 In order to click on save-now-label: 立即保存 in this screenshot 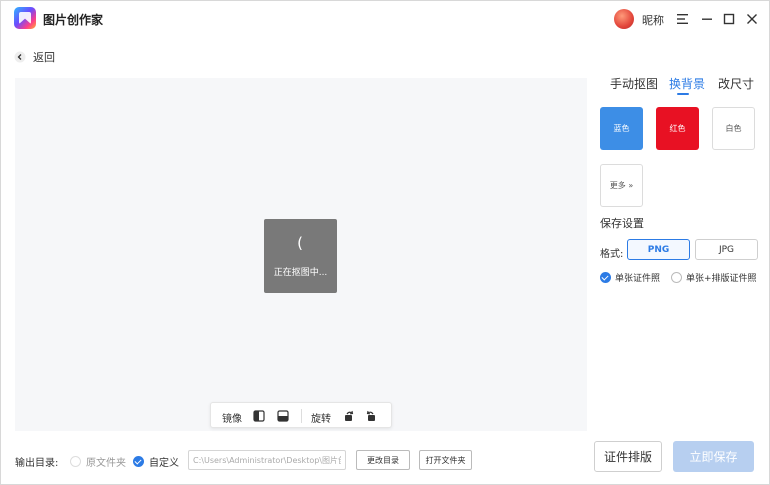, I will do `click(713, 457)`.